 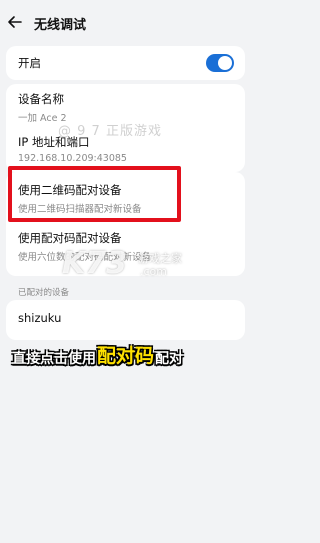 What do you see at coordinates (40, 318) in the screenshot?
I see `paired-device-name: shizuku` at bounding box center [40, 318].